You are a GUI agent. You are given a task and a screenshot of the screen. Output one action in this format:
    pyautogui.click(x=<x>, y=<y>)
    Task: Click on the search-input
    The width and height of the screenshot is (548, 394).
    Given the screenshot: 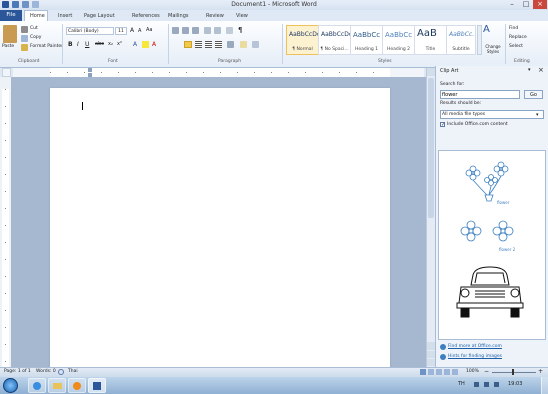 What is the action you would take?
    pyautogui.click(x=480, y=94)
    